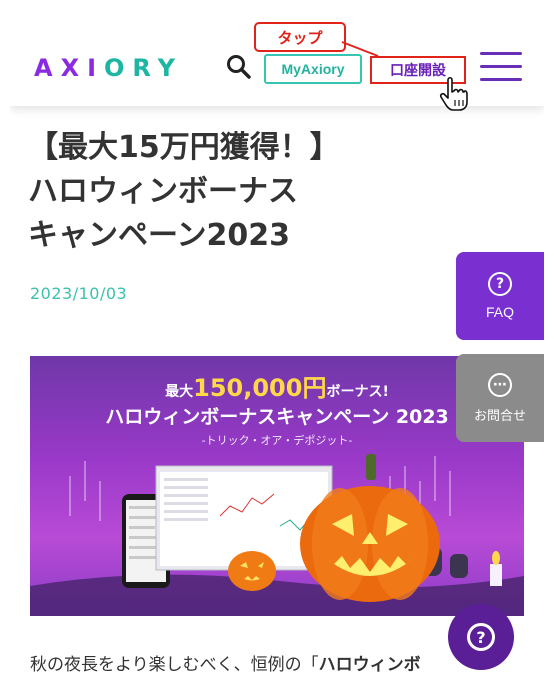 Image resolution: width=554 pixels, height=680 pixels. Describe the element at coordinates (108, 68) in the screenshot. I see `axiory-logo: AXIORY` at that location.